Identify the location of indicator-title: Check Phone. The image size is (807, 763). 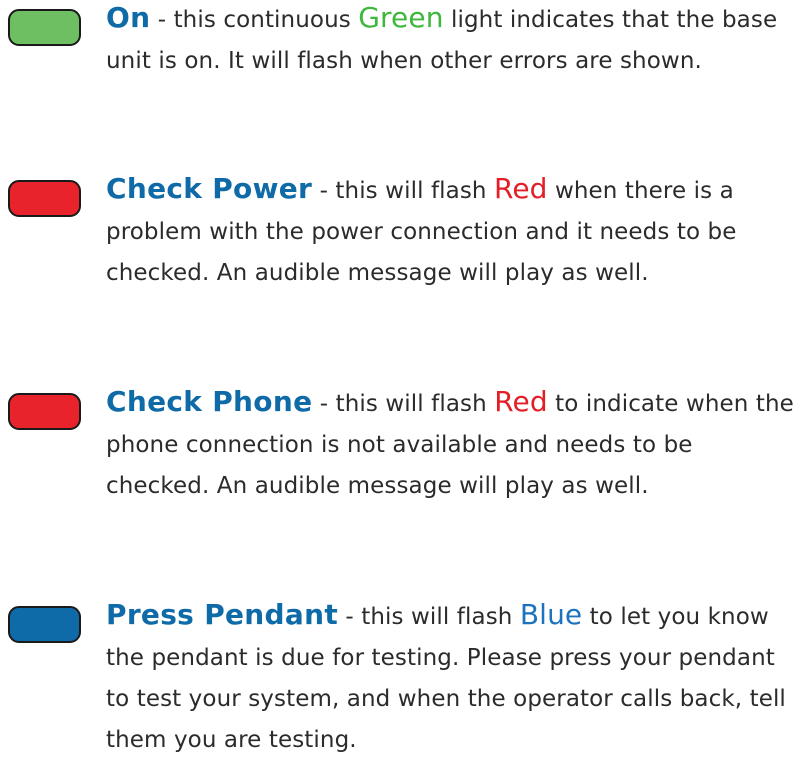
(209, 401).